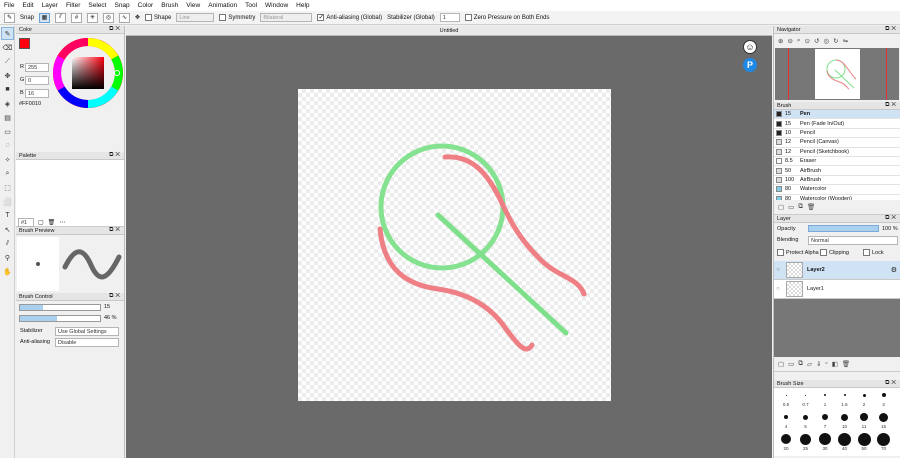 This screenshot has height=458, width=900. I want to click on pen-icon: ✎, so click(9, 17).